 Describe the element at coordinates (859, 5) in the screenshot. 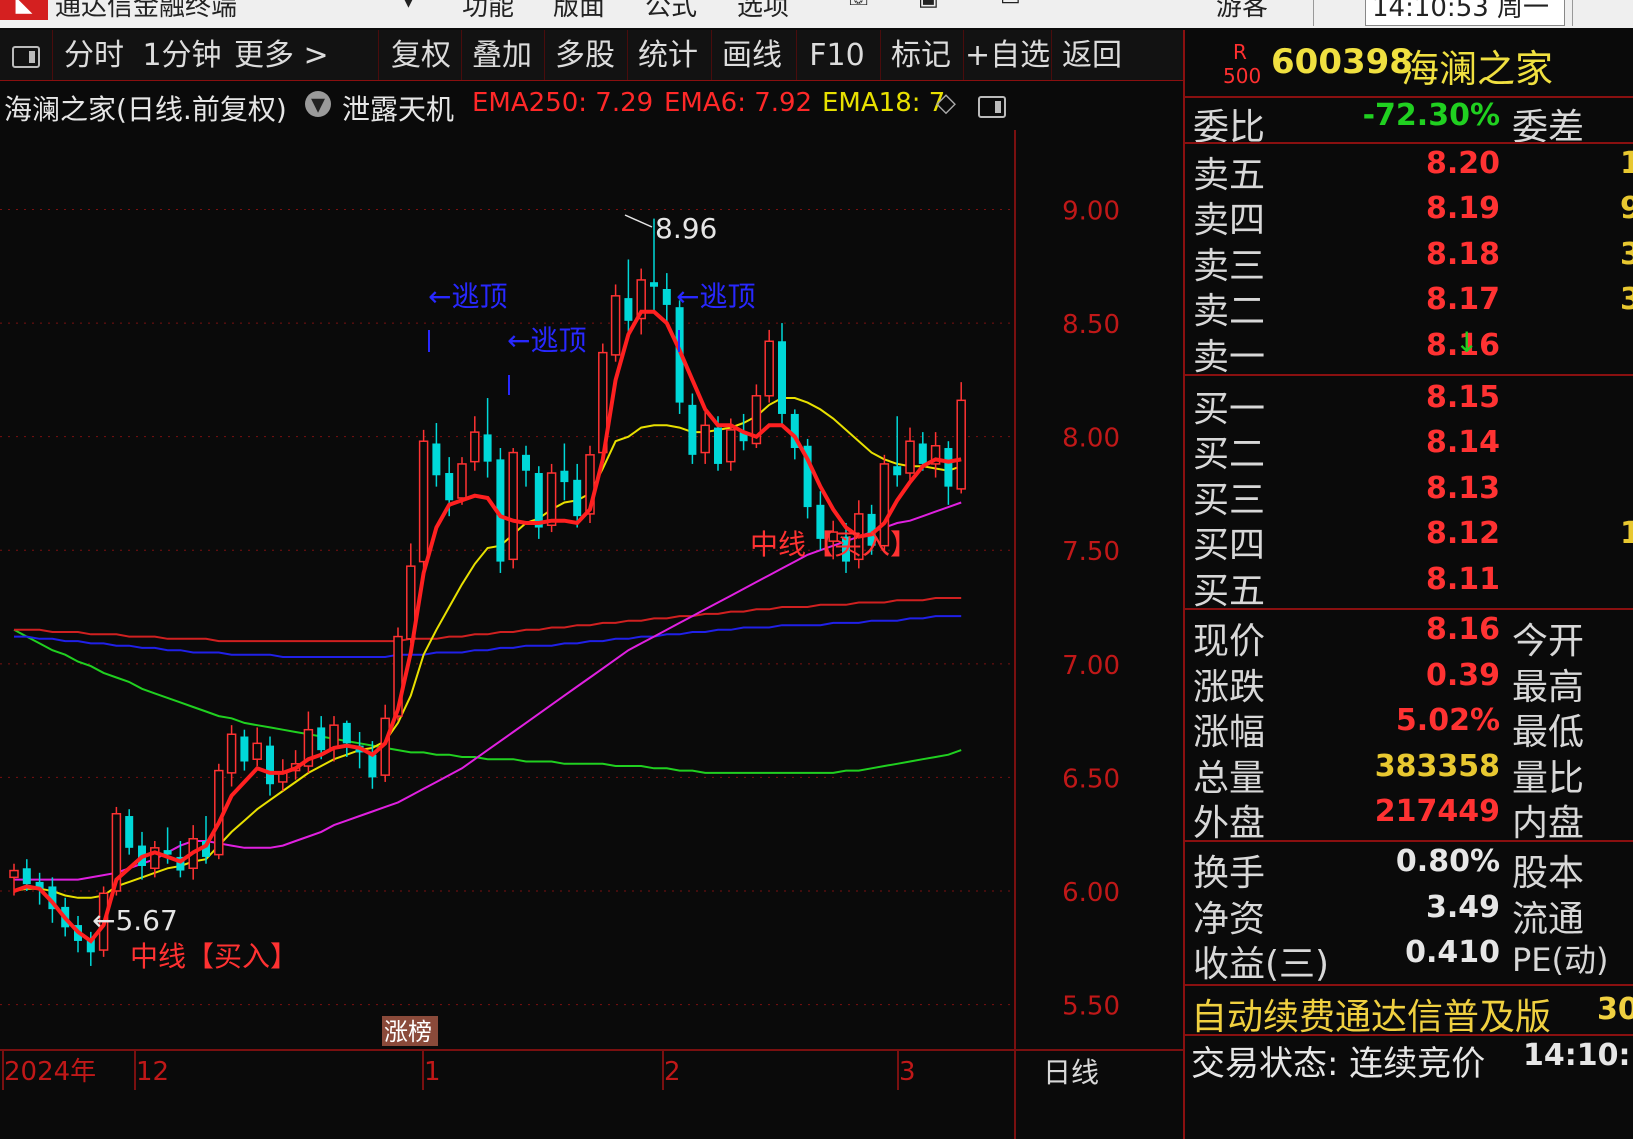

I see `phone-icon: ☏` at that location.